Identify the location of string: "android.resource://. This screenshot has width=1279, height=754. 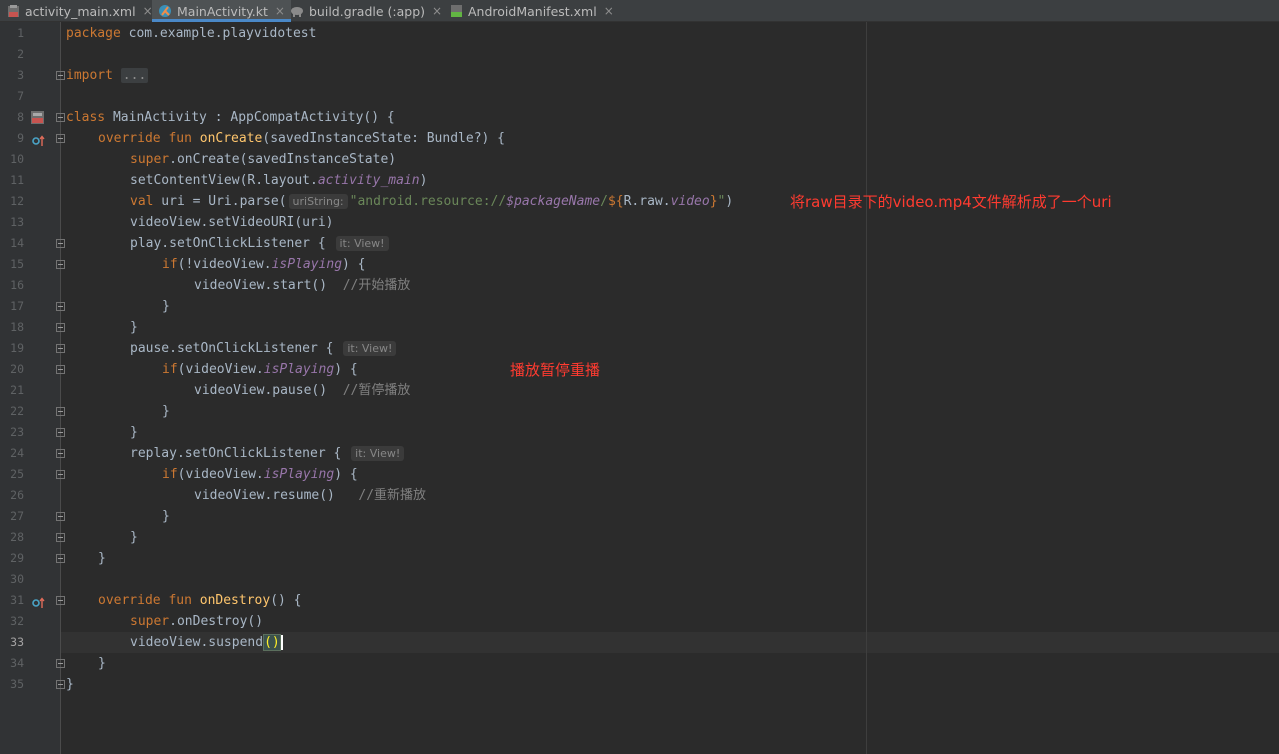
(428, 201).